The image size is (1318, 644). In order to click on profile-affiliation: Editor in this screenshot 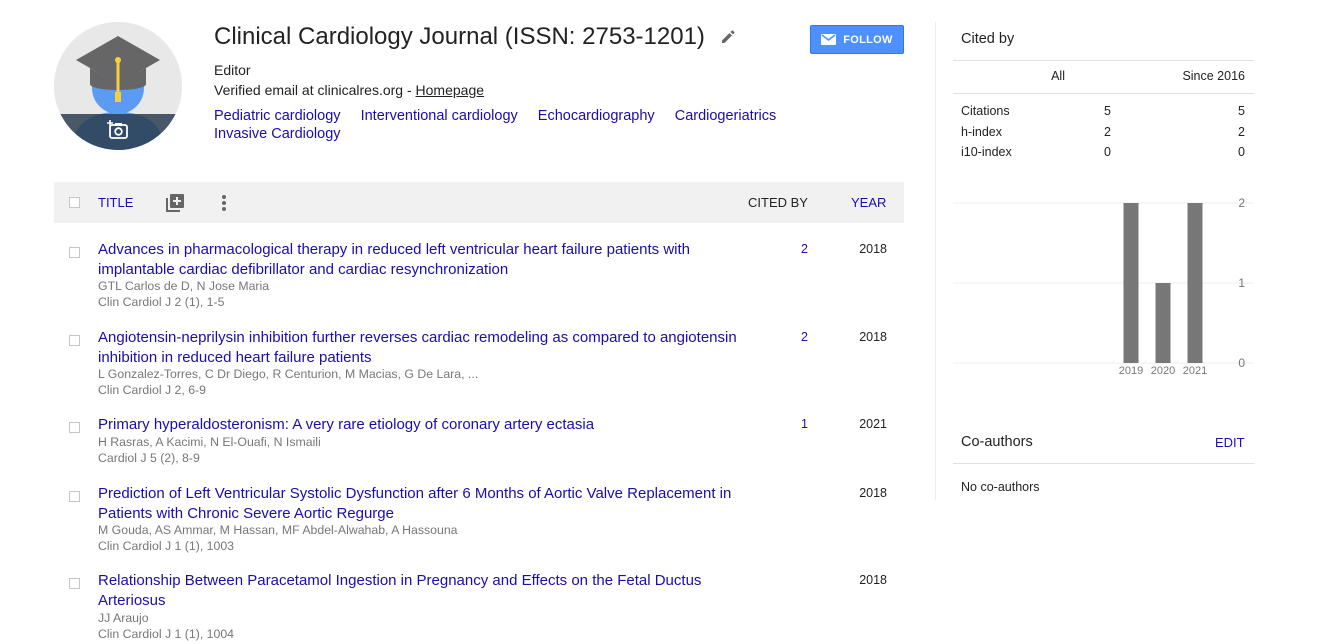, I will do `click(232, 70)`.